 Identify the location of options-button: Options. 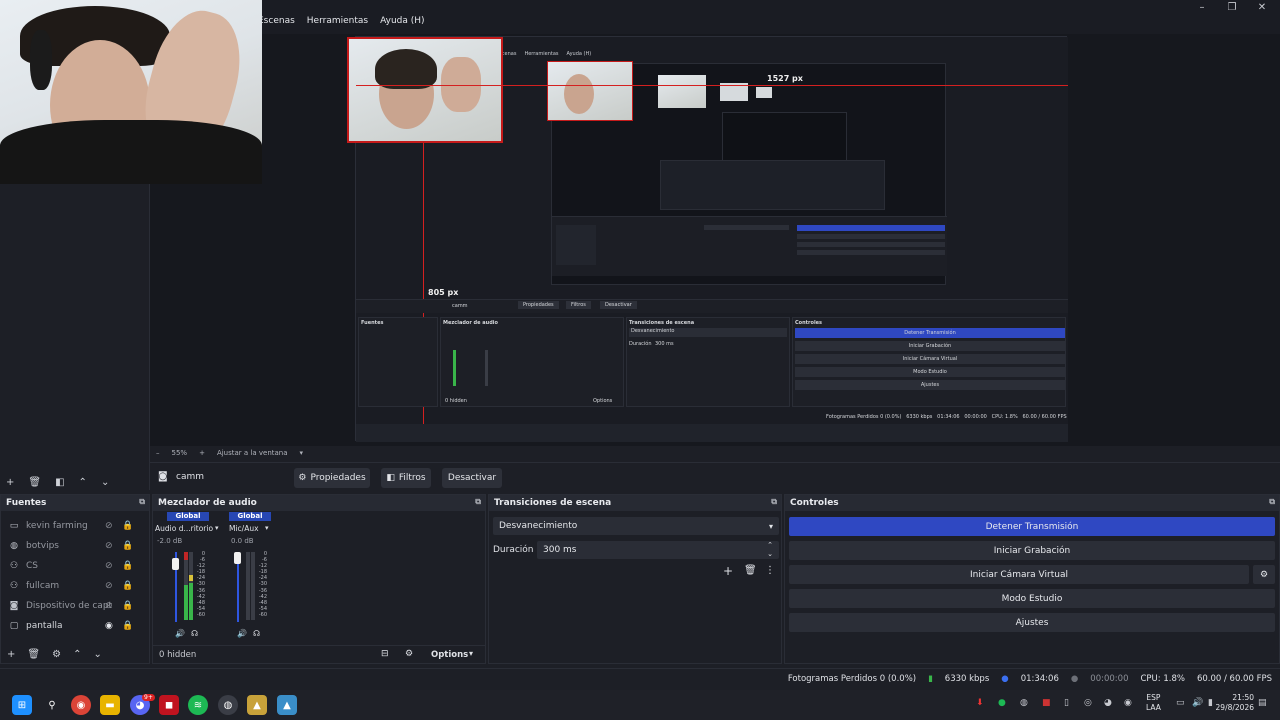
(449, 655).